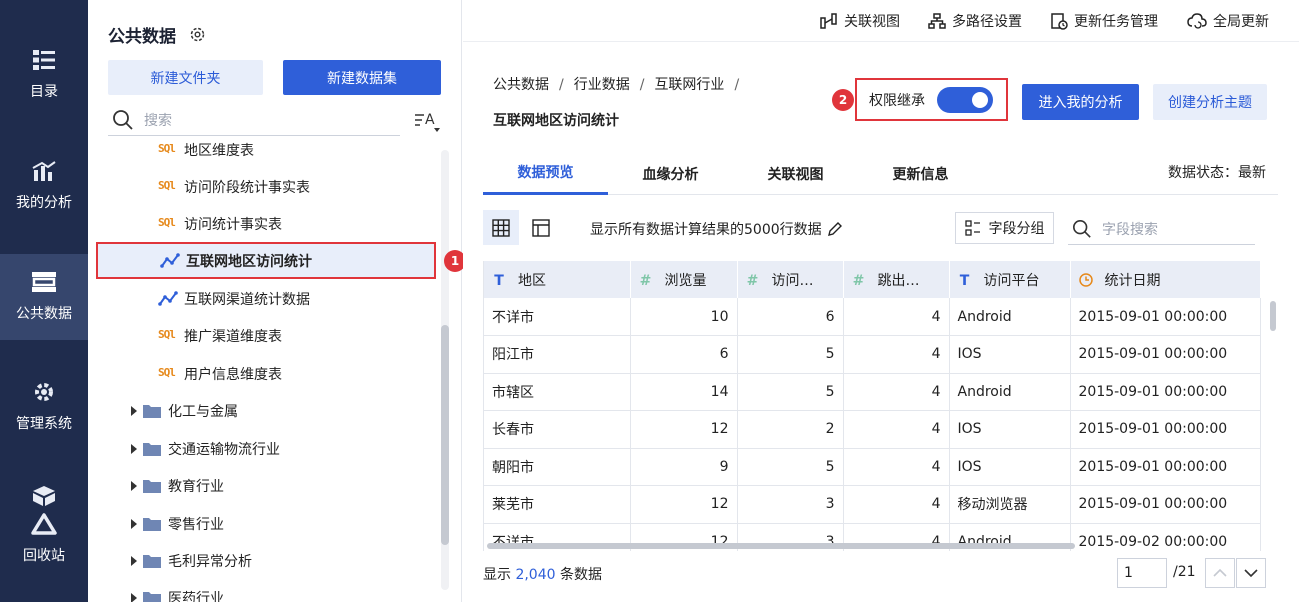 The image size is (1299, 602). Describe the element at coordinates (1273, 424) in the screenshot. I see `table-vertical-scrollbar` at that location.